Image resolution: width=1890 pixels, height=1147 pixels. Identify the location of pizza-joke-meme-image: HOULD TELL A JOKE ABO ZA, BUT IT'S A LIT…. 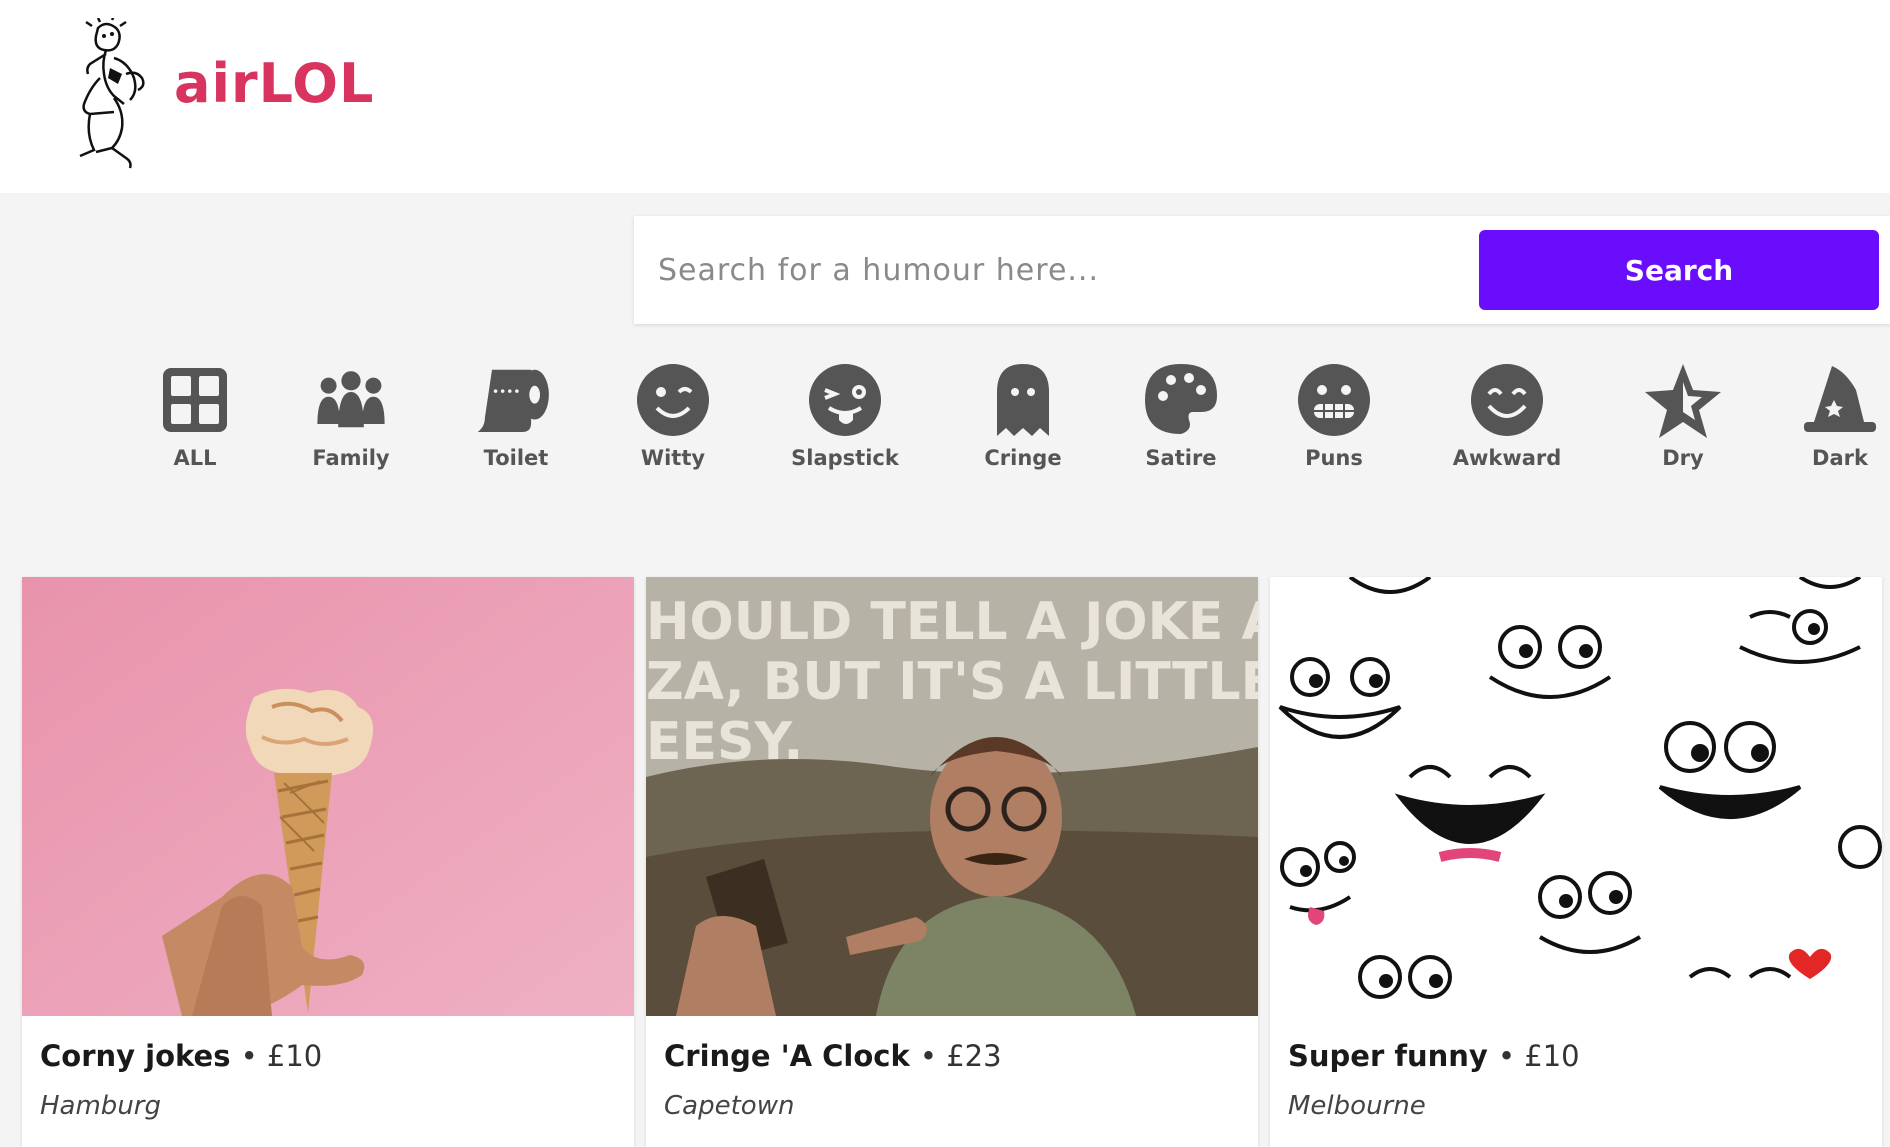
(952, 796).